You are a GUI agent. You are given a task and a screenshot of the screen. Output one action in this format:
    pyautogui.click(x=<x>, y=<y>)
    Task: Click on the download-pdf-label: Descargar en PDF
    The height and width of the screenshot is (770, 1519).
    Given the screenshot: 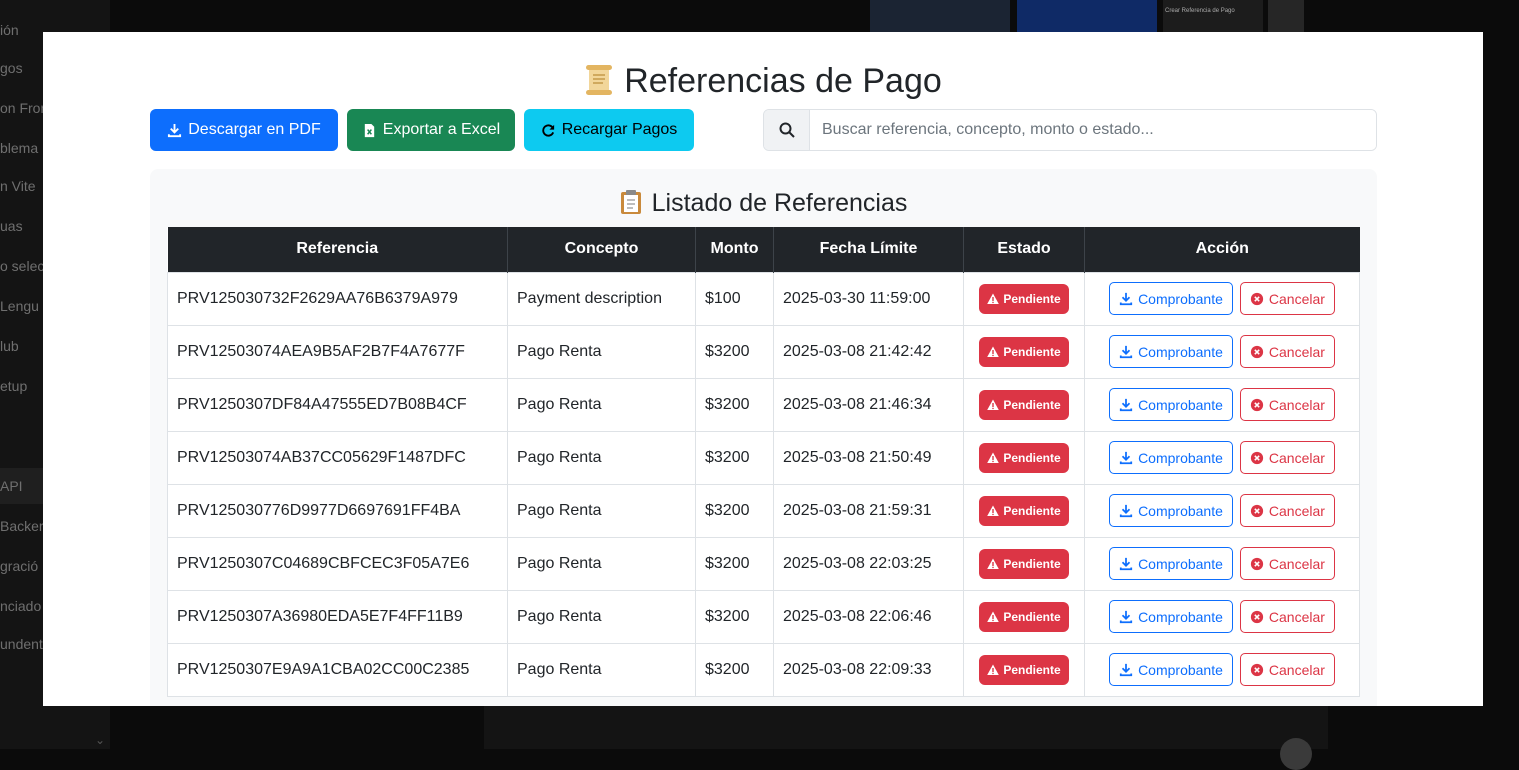 What is the action you would take?
    pyautogui.click(x=254, y=129)
    